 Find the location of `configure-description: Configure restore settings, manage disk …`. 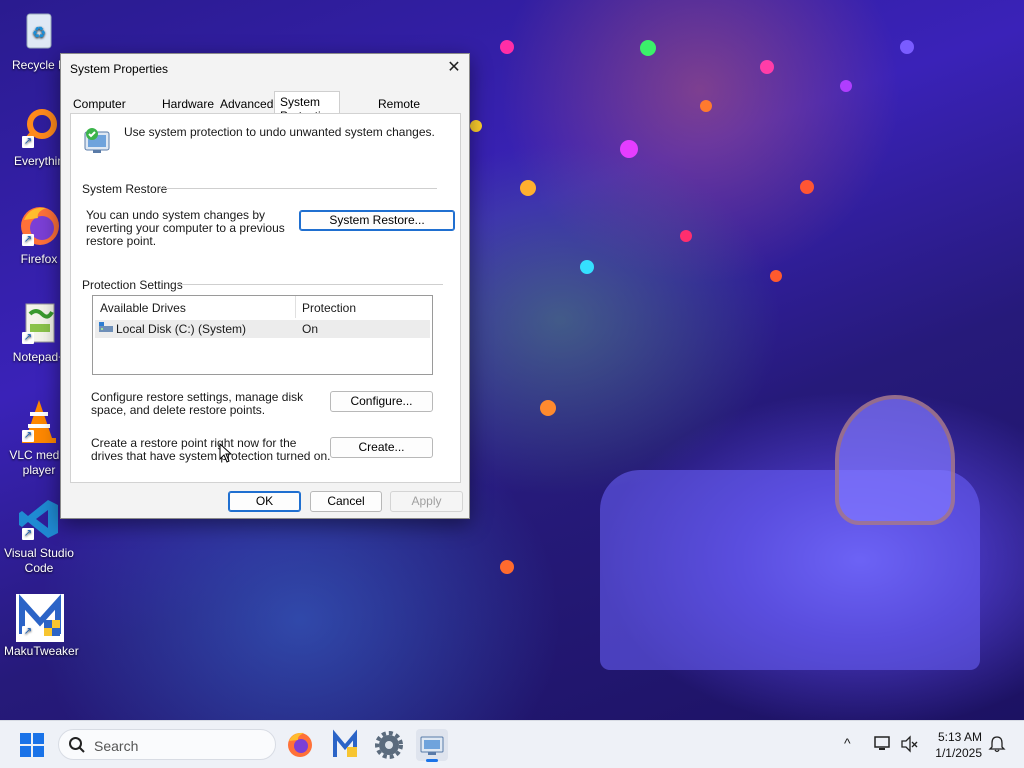

configure-description: Configure restore settings, manage disk … is located at coordinates (197, 403).